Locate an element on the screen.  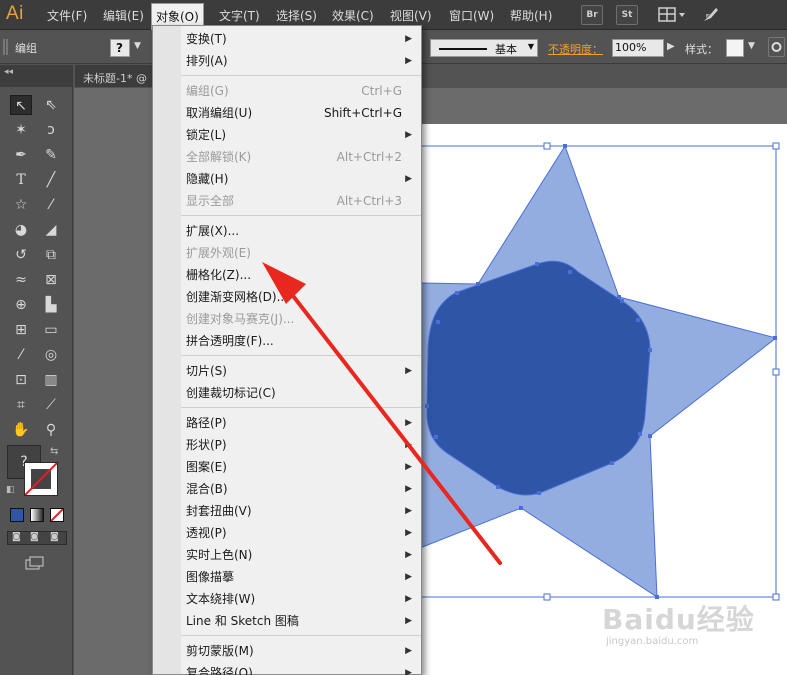
menu-item-label: 形状(P) is located at coordinates (206, 445).